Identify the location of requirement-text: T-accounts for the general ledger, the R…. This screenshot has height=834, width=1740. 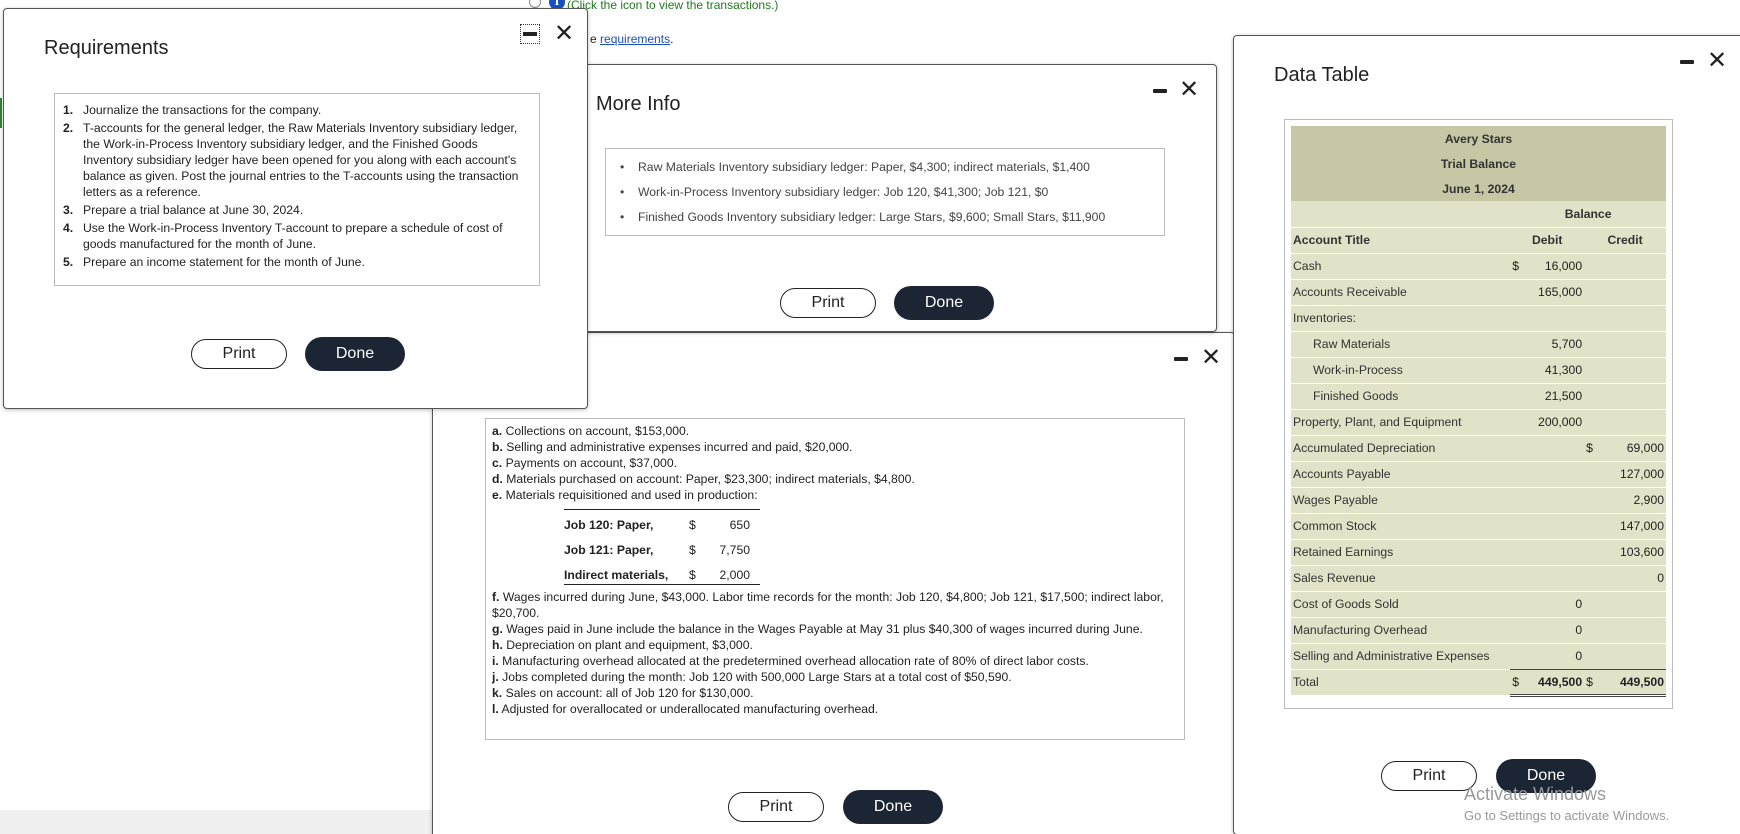
(301, 160).